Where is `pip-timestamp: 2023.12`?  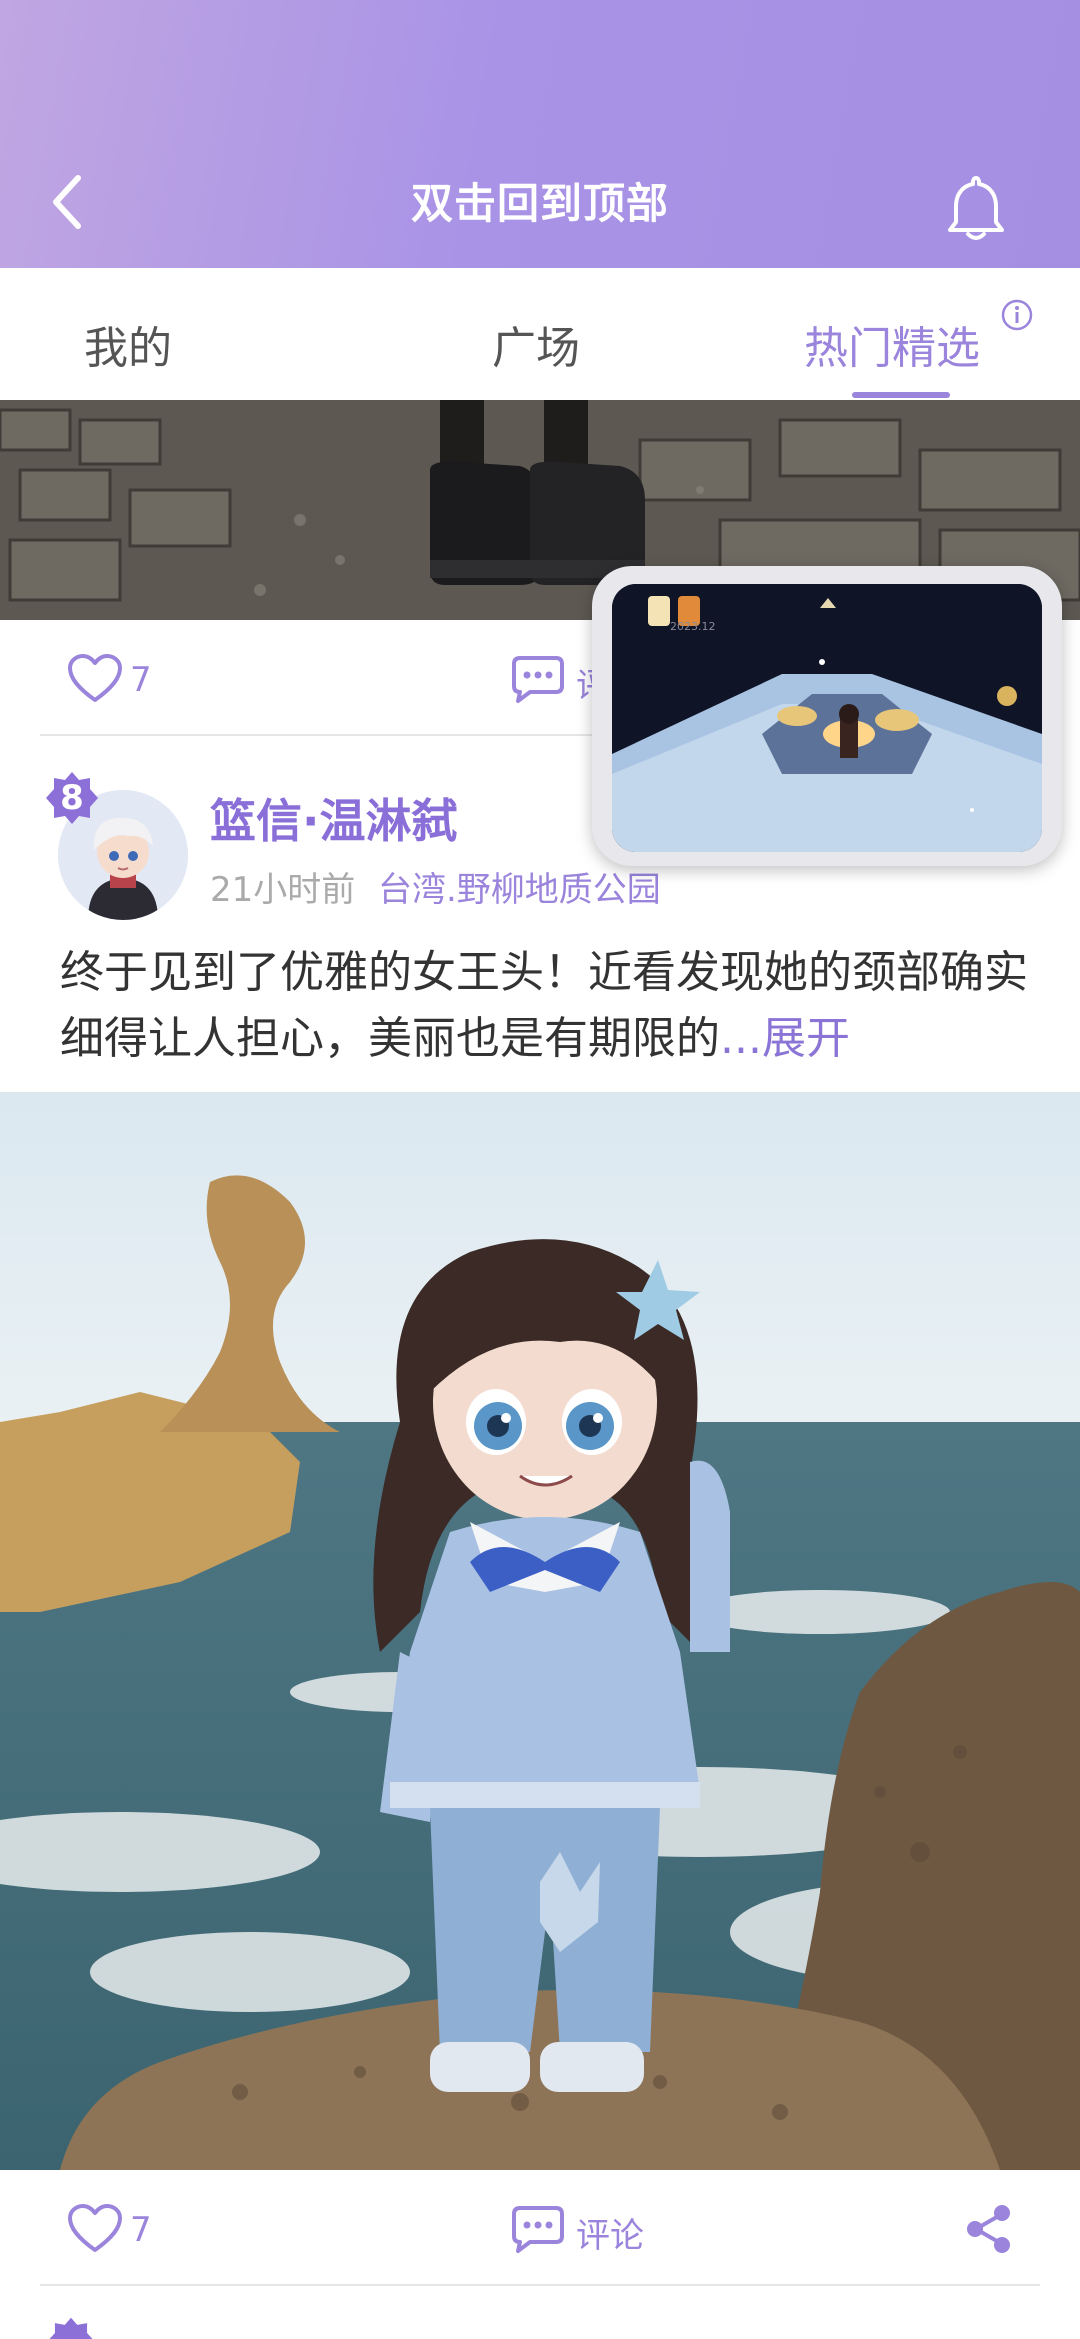
pip-timestamp: 2023.12 is located at coordinates (693, 626).